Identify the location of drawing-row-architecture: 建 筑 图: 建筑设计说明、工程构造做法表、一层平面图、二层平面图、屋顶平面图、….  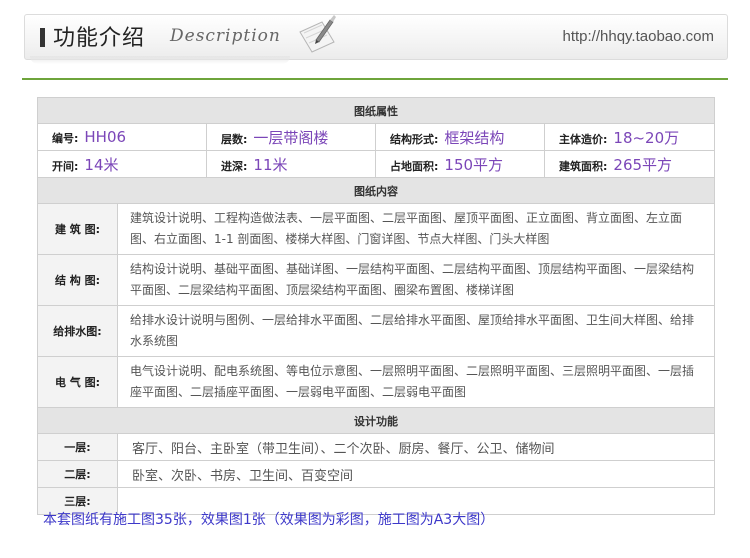
(376, 229).